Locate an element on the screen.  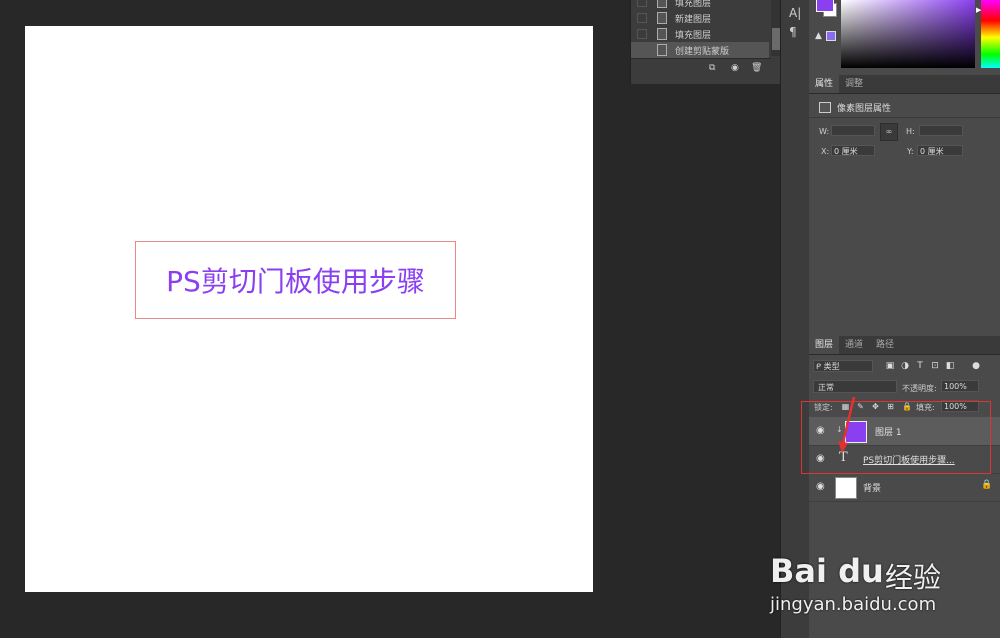
visibility-eye-icon: ◉ is located at coordinates (820, 486).